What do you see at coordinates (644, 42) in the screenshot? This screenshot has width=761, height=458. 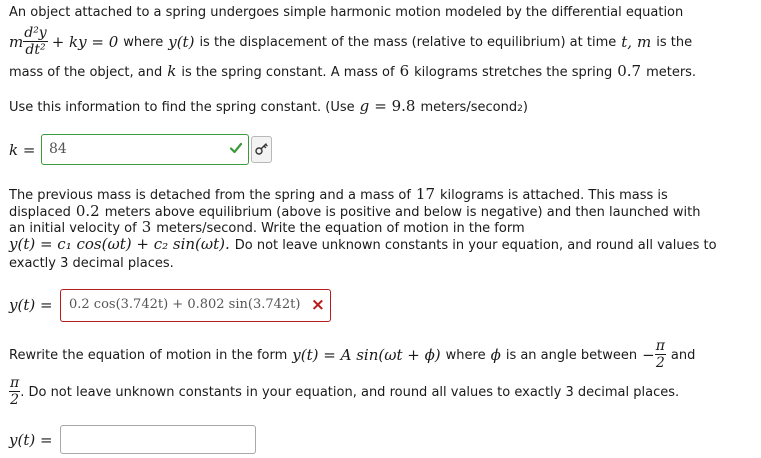 I see `math-m: m` at bounding box center [644, 42].